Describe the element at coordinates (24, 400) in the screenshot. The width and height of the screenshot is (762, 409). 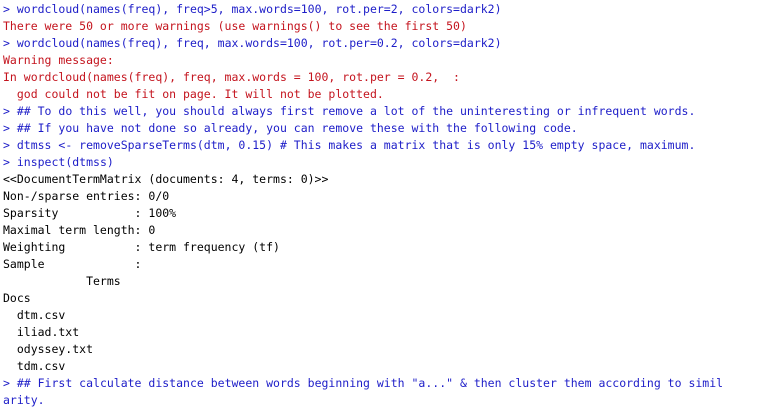
I see `console-command-continuation: arity.` at that location.